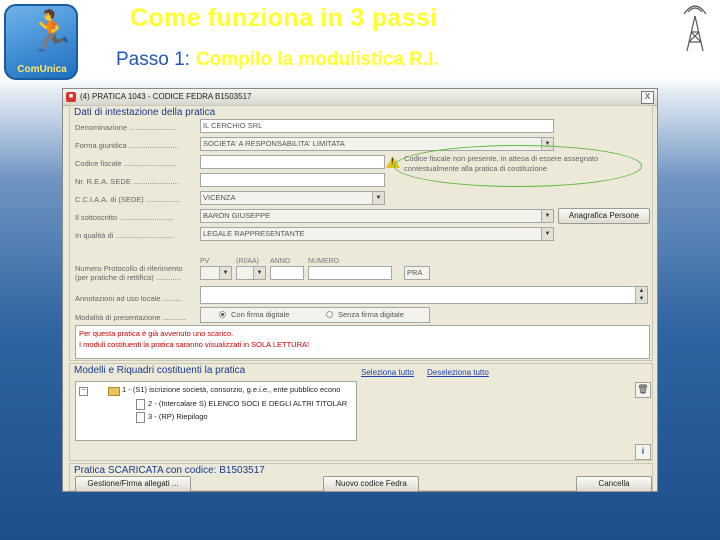  Describe the element at coordinates (114, 391) in the screenshot. I see `folder-icon` at that location.